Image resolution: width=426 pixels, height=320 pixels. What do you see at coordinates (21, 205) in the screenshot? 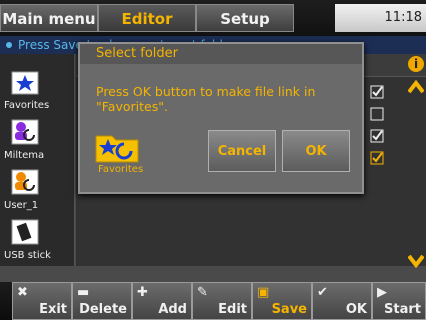
I see `sidebar-item-label: User_1` at bounding box center [21, 205].